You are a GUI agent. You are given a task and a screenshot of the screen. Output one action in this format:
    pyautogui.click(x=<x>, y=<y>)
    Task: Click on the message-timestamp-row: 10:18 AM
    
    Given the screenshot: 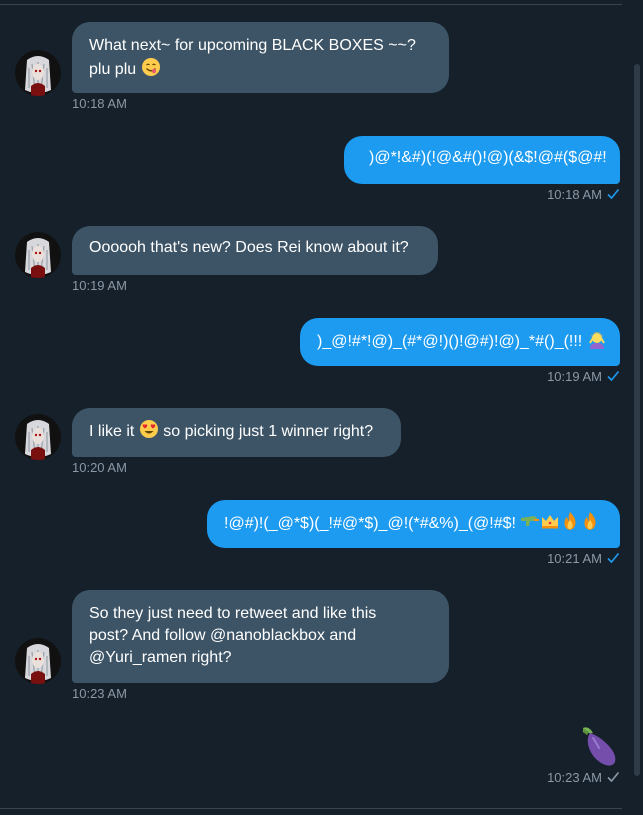 What is the action you would take?
    pyautogui.click(x=583, y=196)
    